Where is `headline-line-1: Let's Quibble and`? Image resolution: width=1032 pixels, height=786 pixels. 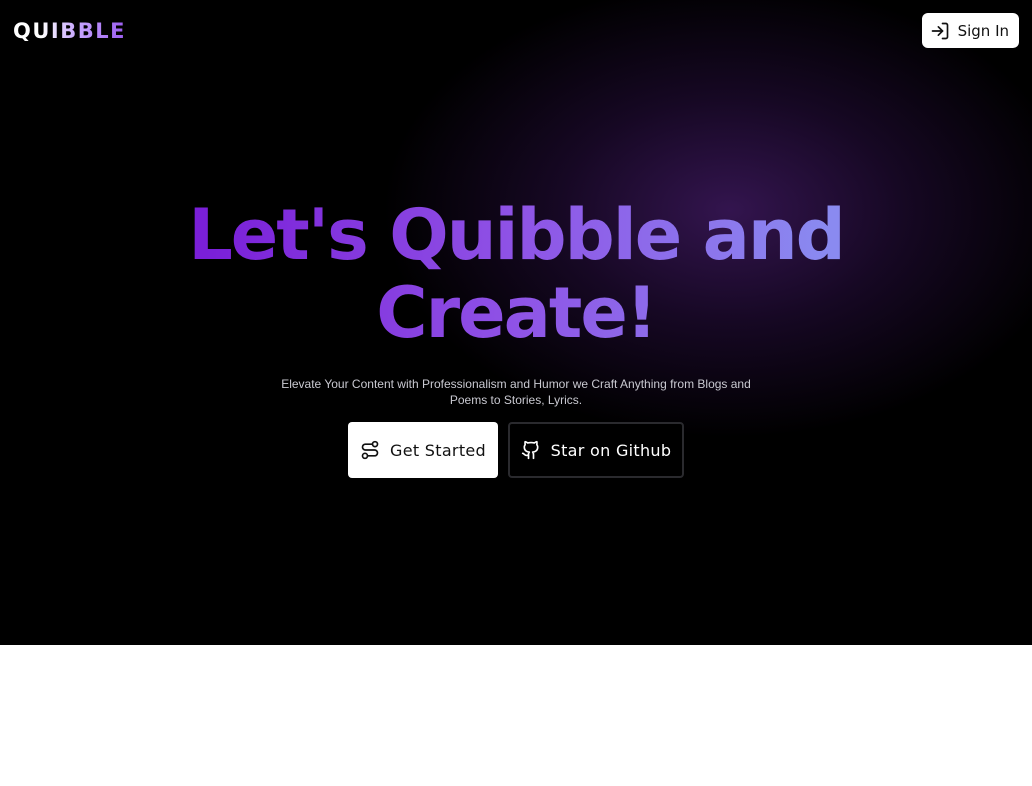
headline-line-1: Let's Quibble and is located at coordinates (516, 235).